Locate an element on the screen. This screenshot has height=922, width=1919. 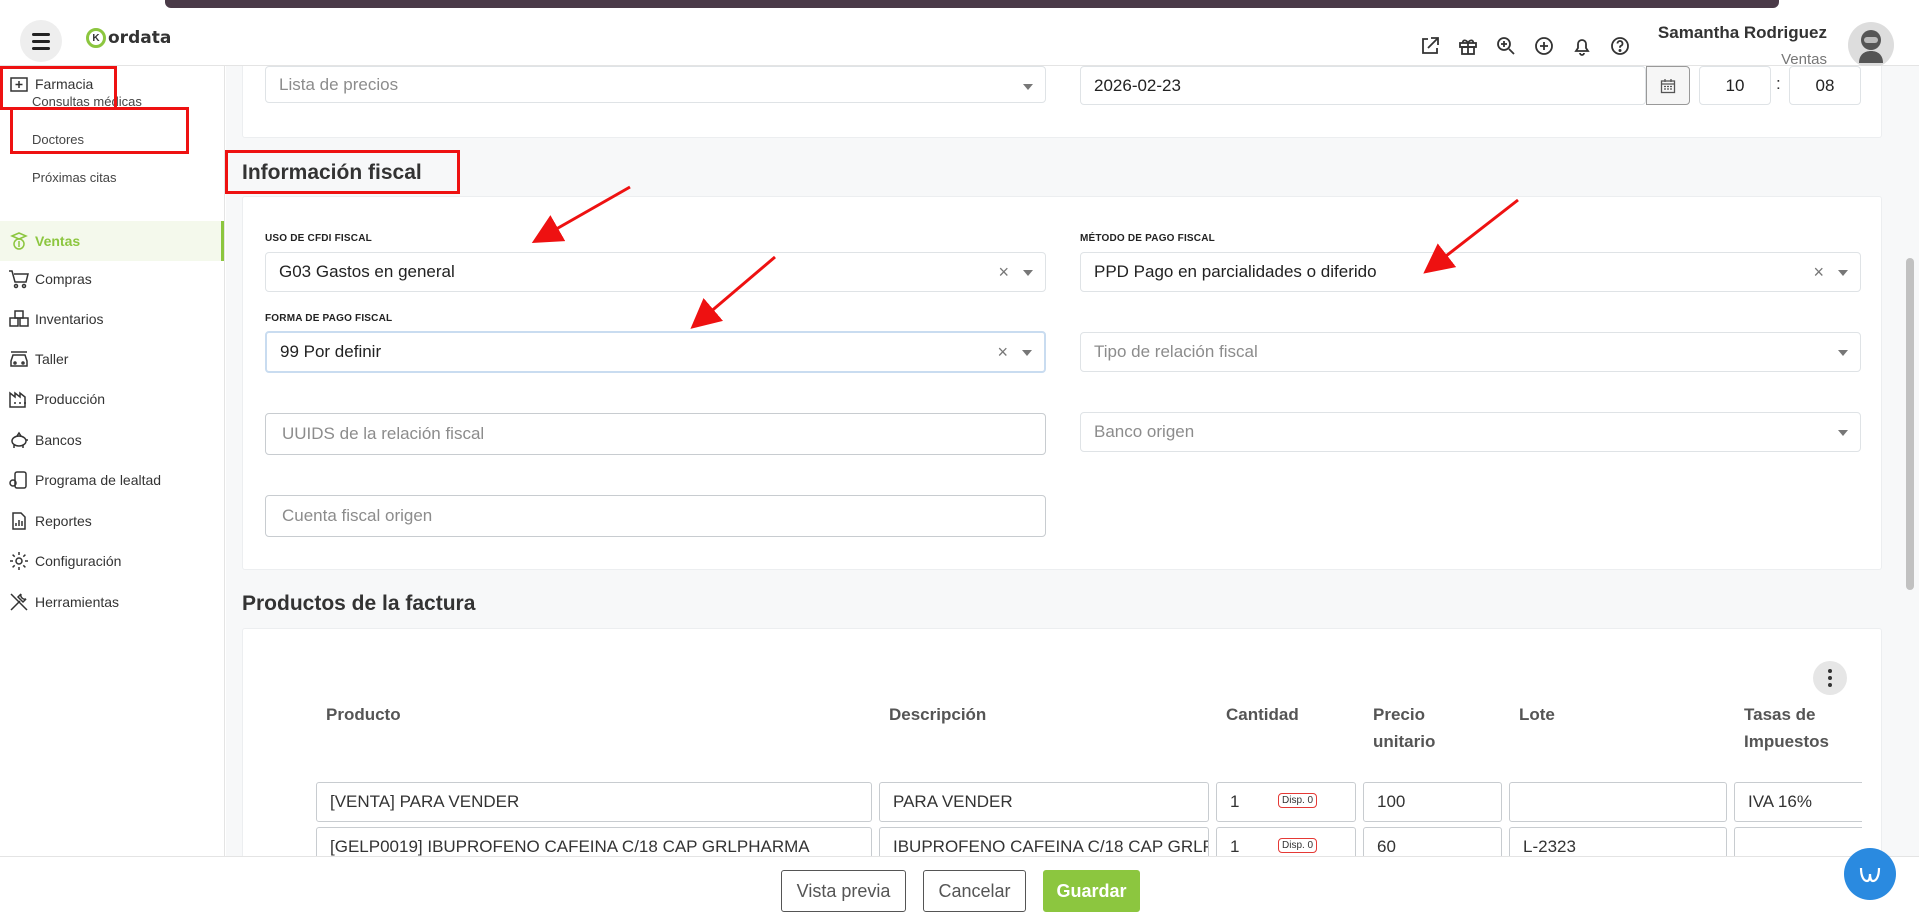
cancel-button: Cancelar is located at coordinates (974, 891).